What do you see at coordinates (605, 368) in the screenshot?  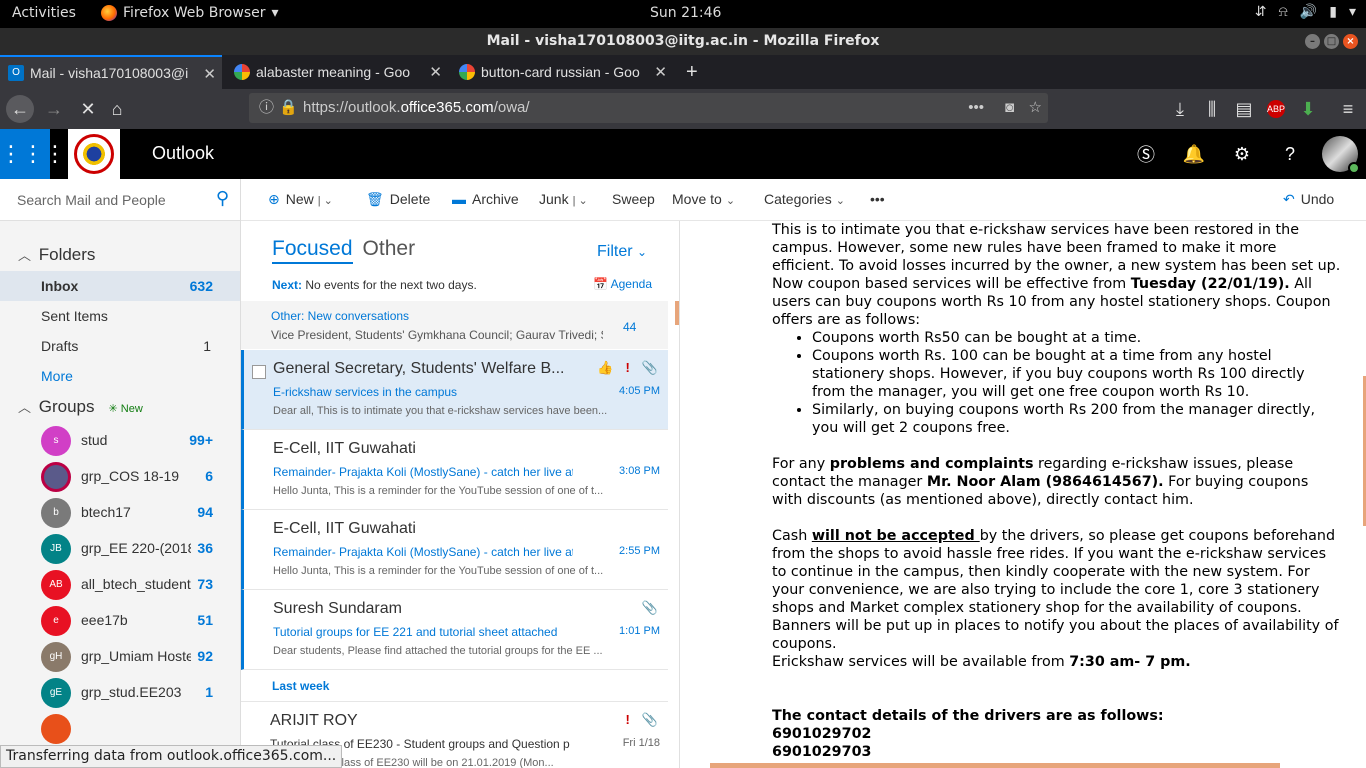 I see `like-icon: 👍` at bounding box center [605, 368].